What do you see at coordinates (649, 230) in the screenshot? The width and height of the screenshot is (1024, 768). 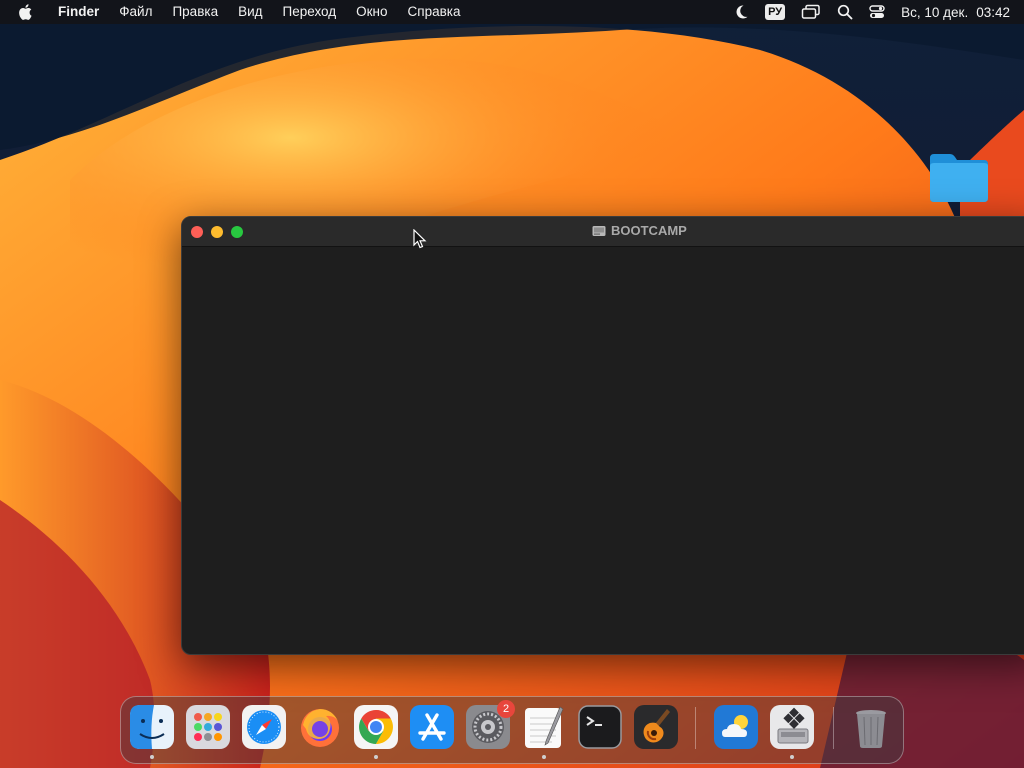 I see `window-title-text: BOOTCAMP` at bounding box center [649, 230].